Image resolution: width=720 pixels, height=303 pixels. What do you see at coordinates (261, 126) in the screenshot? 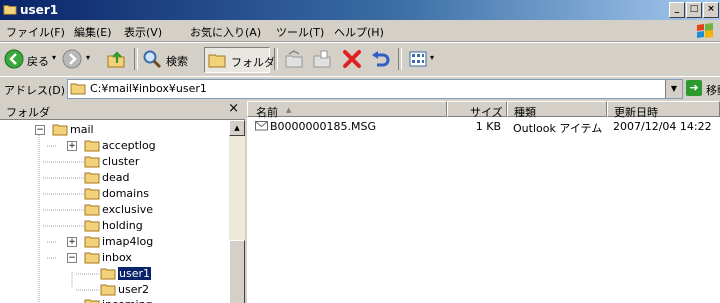
I see `mail-message-icon` at bounding box center [261, 126].